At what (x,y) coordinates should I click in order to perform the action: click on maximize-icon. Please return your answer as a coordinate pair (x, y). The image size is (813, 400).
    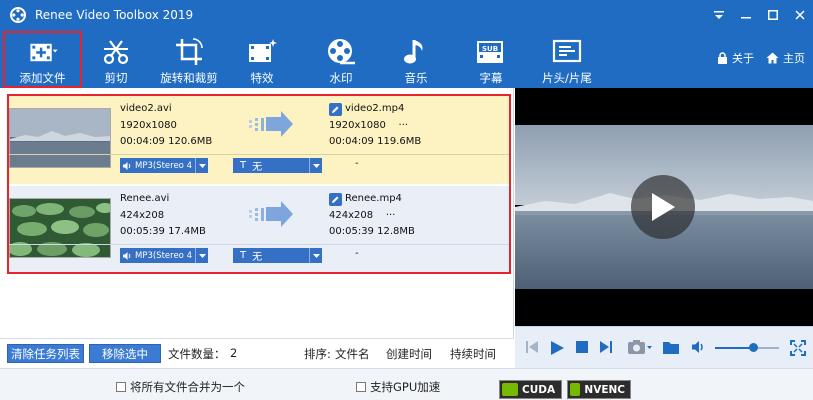
    Looking at the image, I should click on (772, 15).